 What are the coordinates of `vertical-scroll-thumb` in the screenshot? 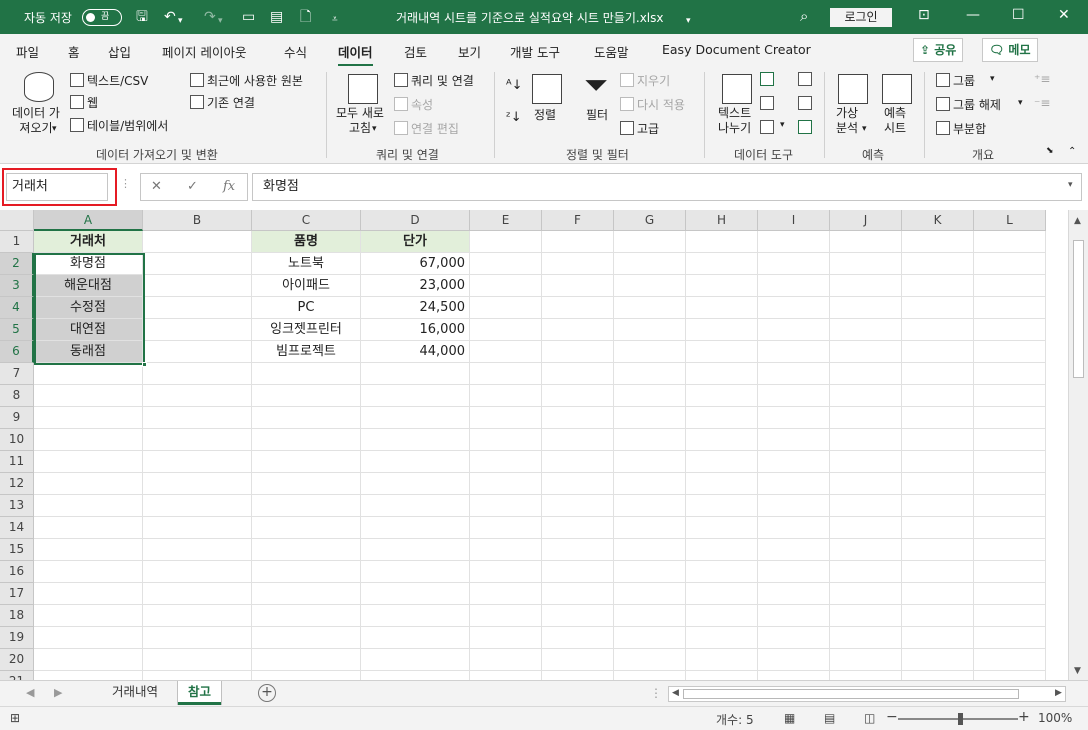 It's located at (1078, 309).